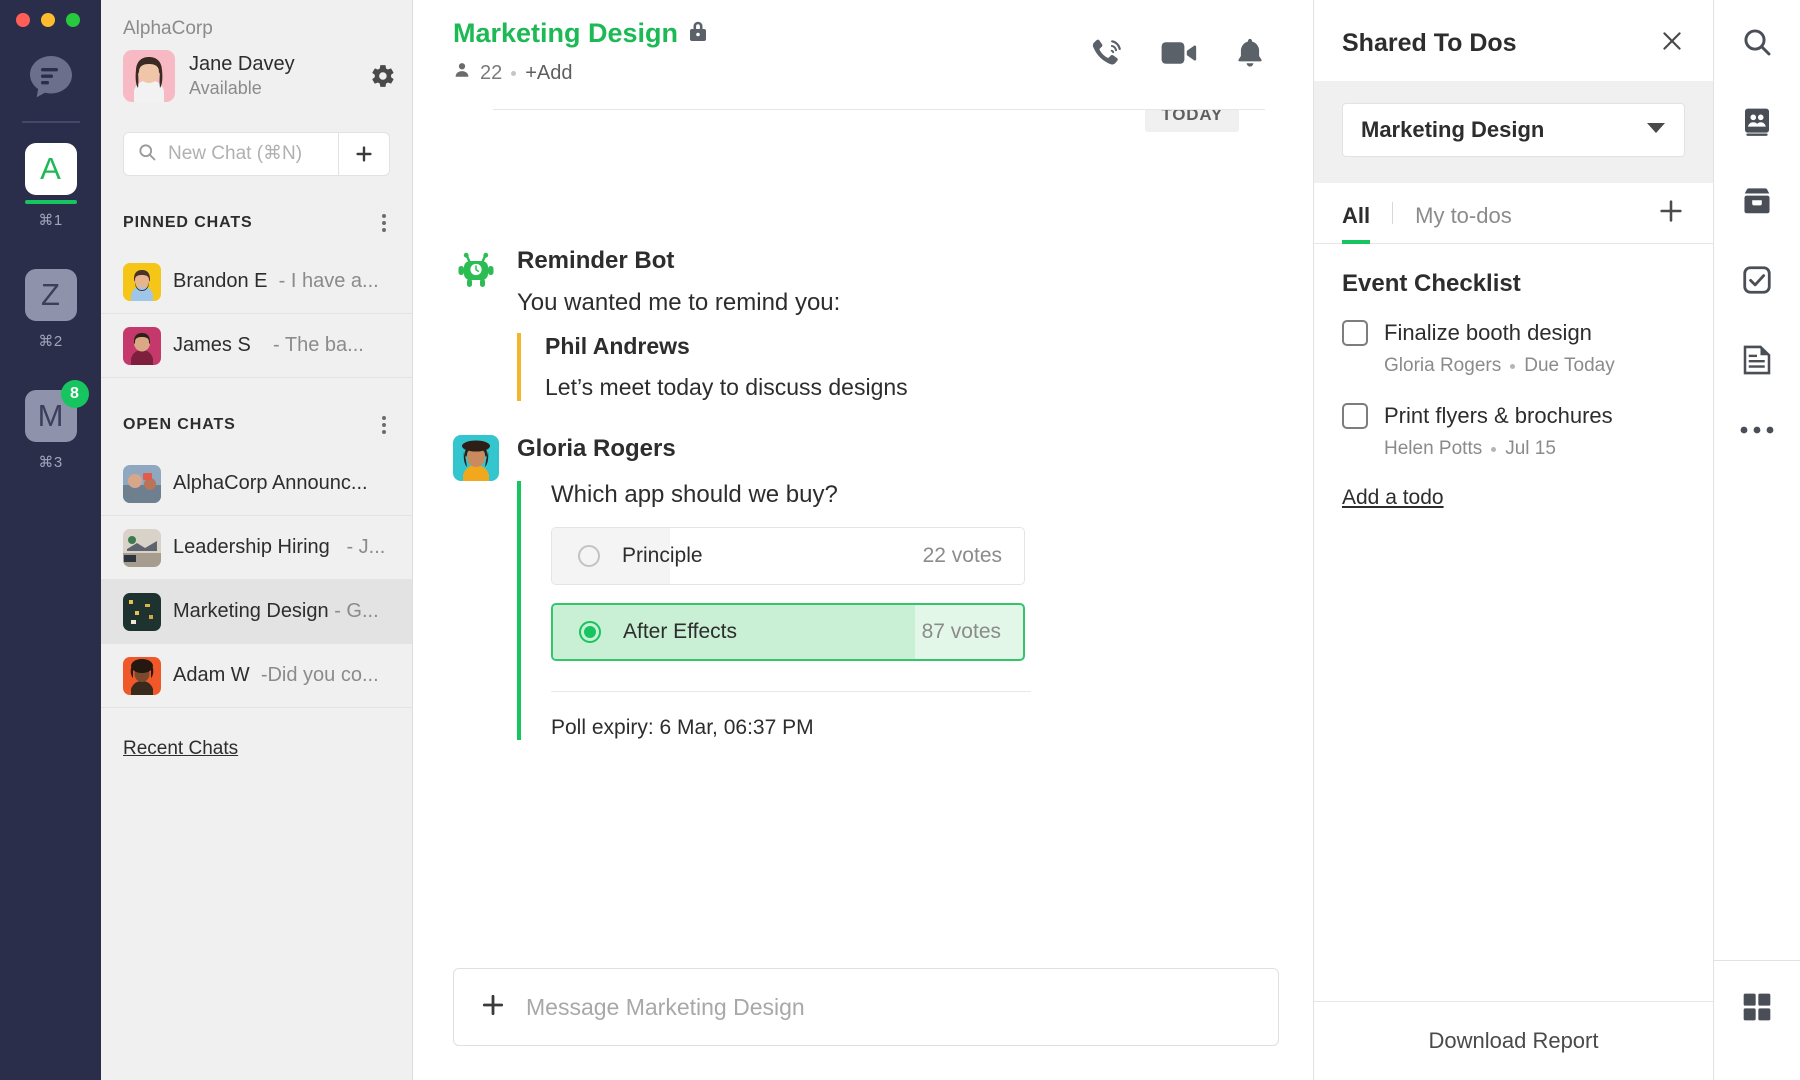  What do you see at coordinates (23, 20) in the screenshot?
I see `window-close-button` at bounding box center [23, 20].